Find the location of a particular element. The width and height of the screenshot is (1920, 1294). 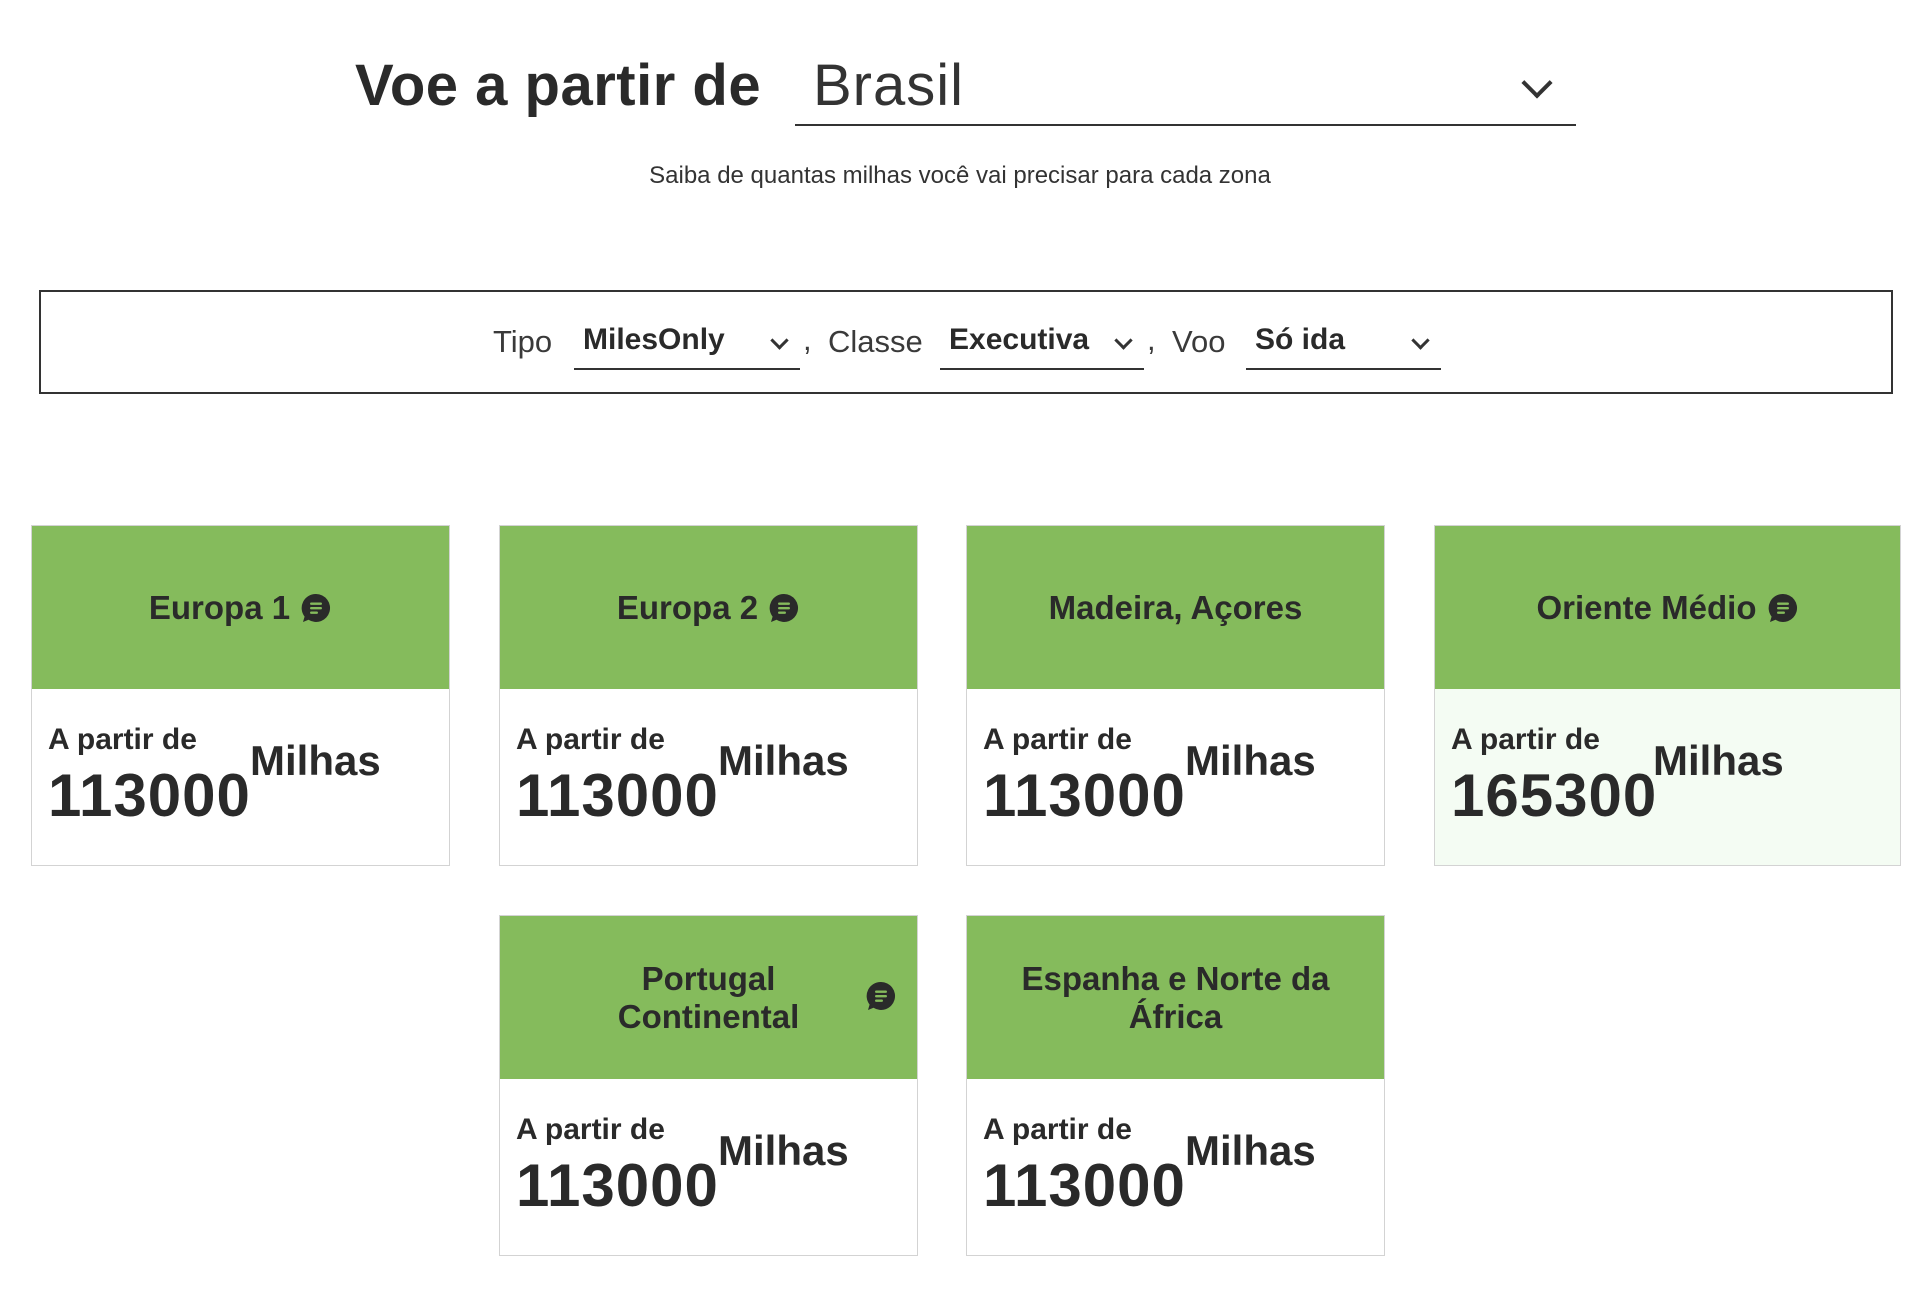

zone-title: Madeira, Açores is located at coordinates (1175, 607).